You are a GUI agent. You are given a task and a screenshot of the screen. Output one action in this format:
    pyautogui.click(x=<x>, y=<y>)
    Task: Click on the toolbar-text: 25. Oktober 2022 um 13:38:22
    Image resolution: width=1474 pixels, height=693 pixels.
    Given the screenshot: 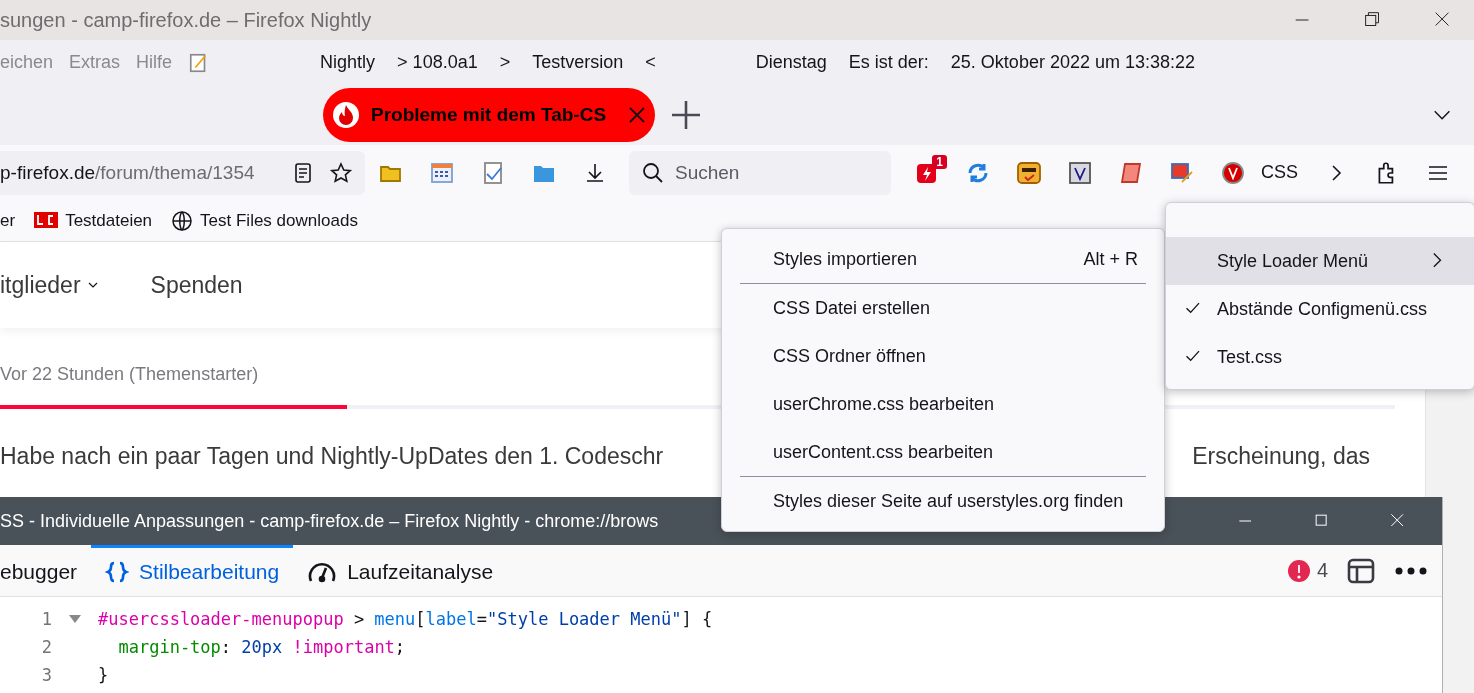 What is the action you would take?
    pyautogui.click(x=1072, y=62)
    